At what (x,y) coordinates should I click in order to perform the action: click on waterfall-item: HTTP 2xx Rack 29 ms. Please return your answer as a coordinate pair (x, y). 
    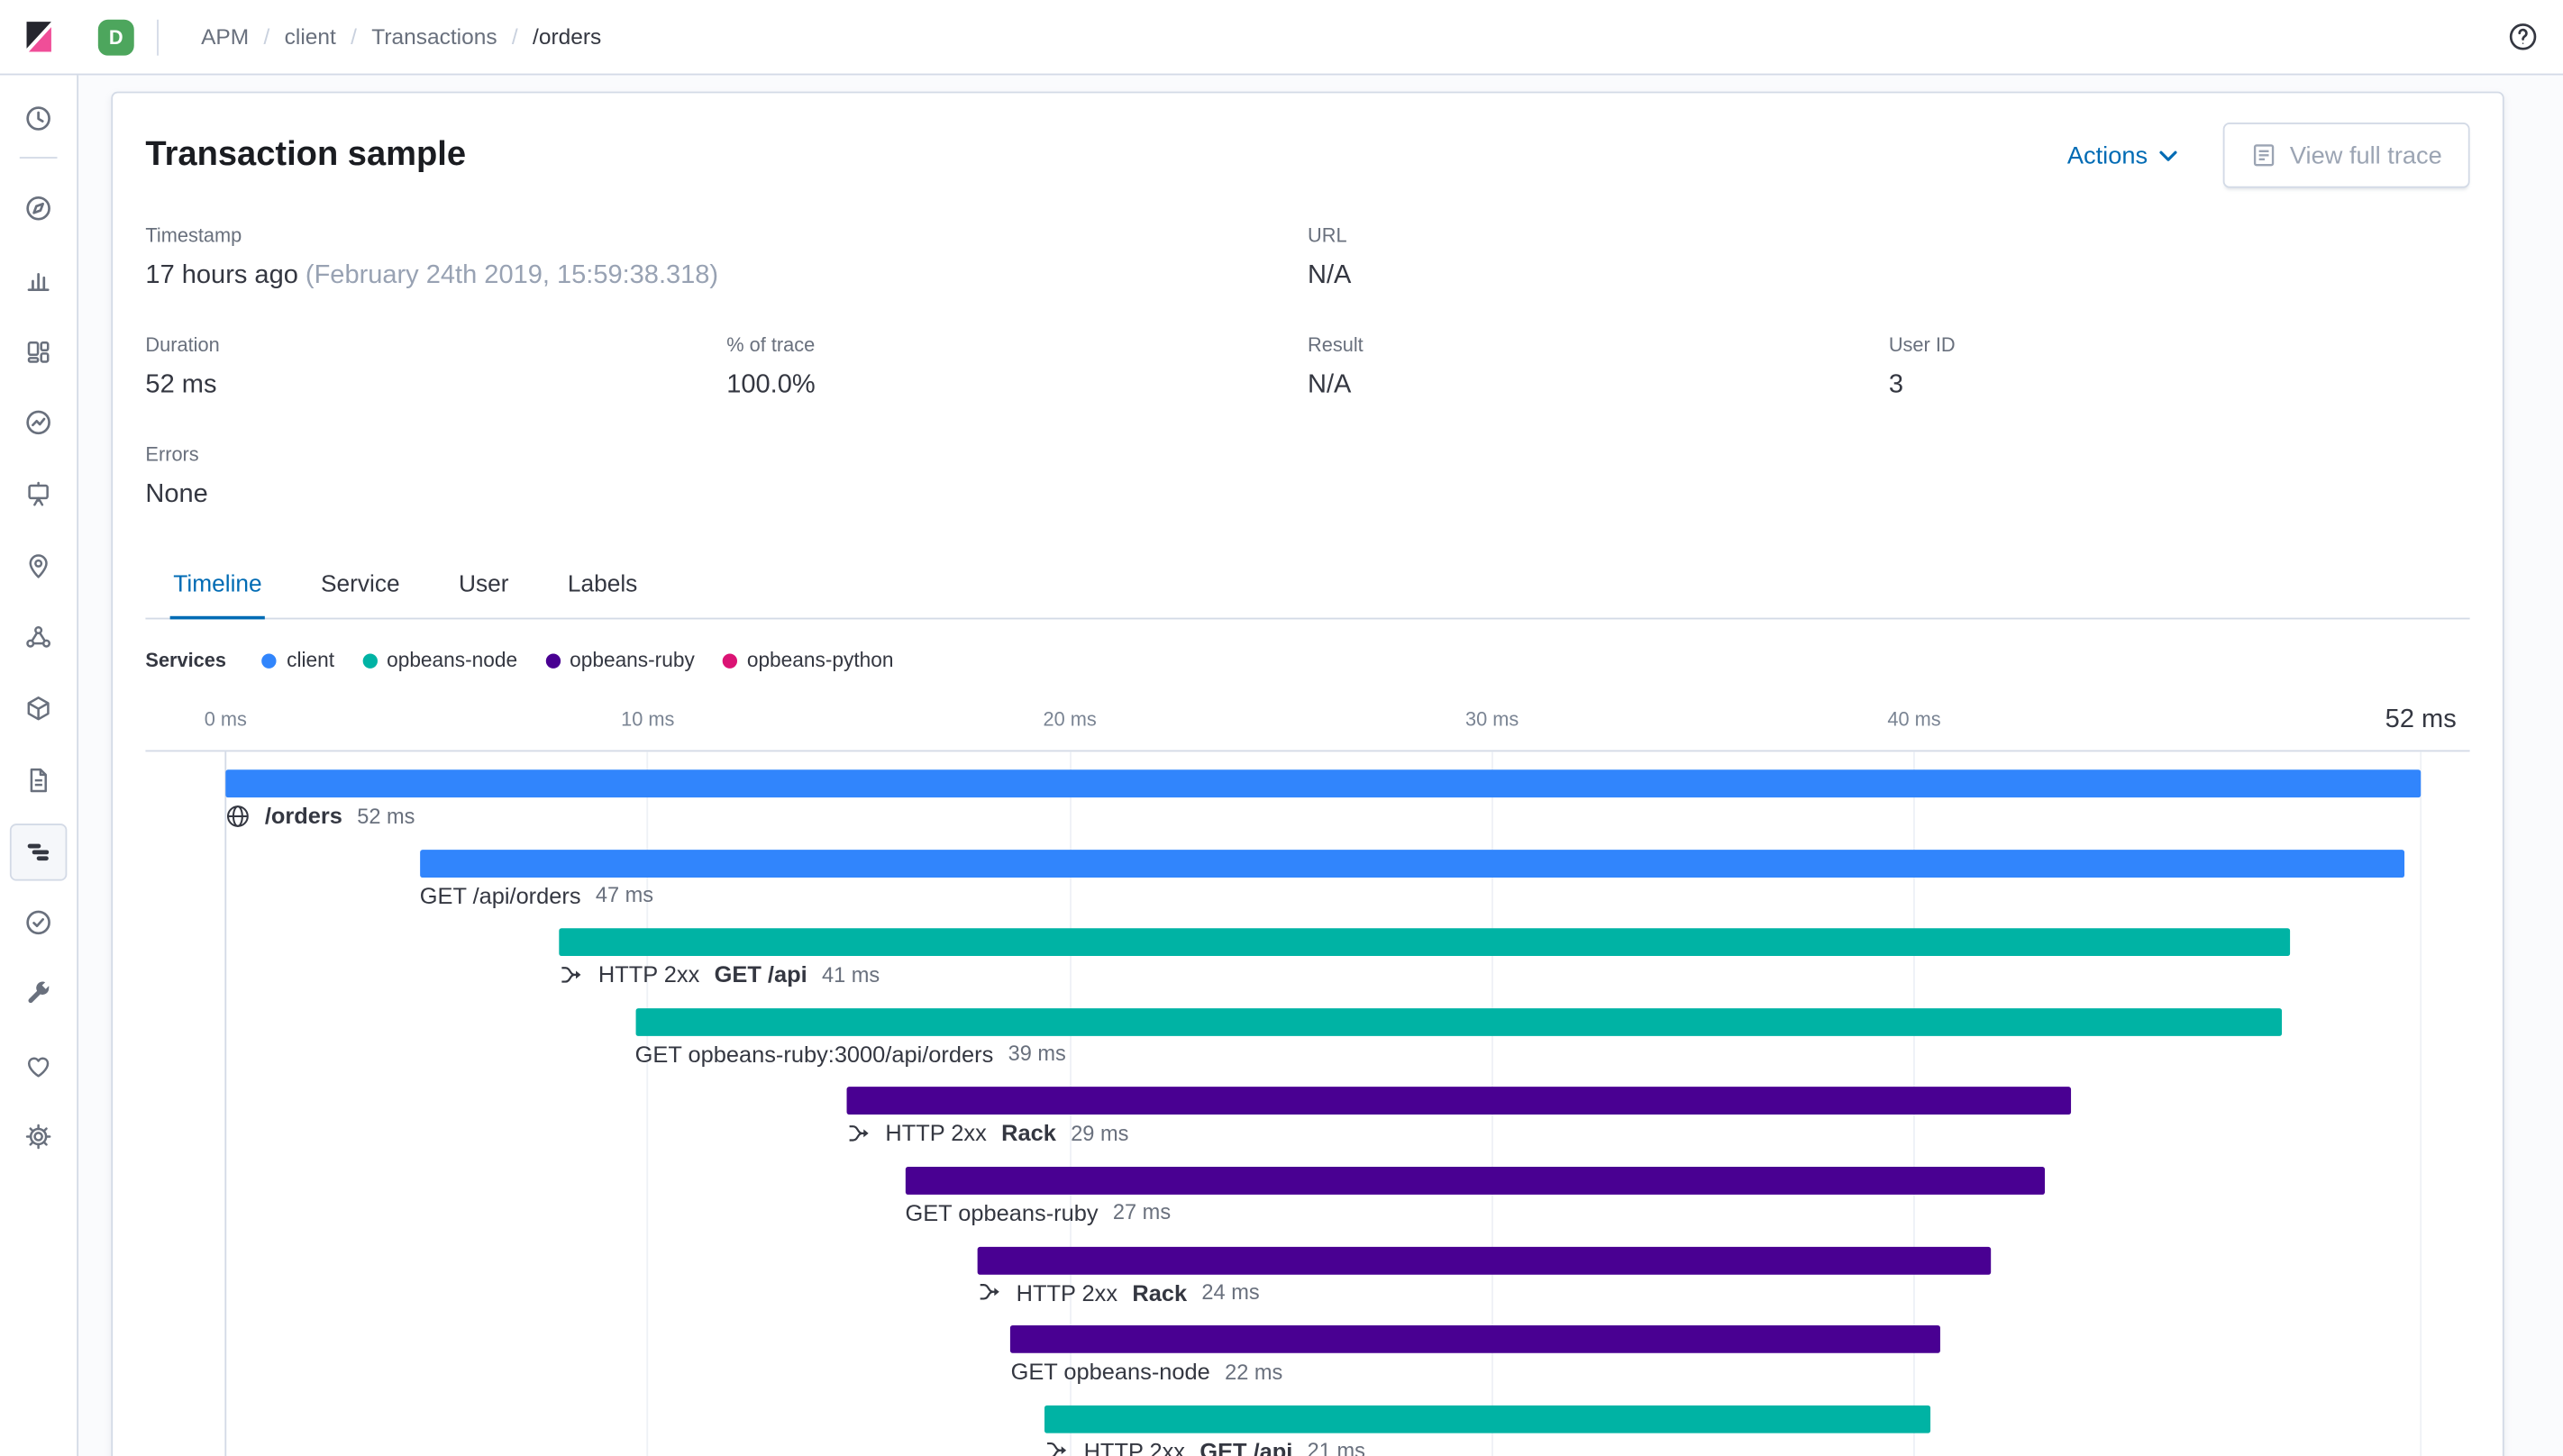
    Looking at the image, I should click on (1323, 1109).